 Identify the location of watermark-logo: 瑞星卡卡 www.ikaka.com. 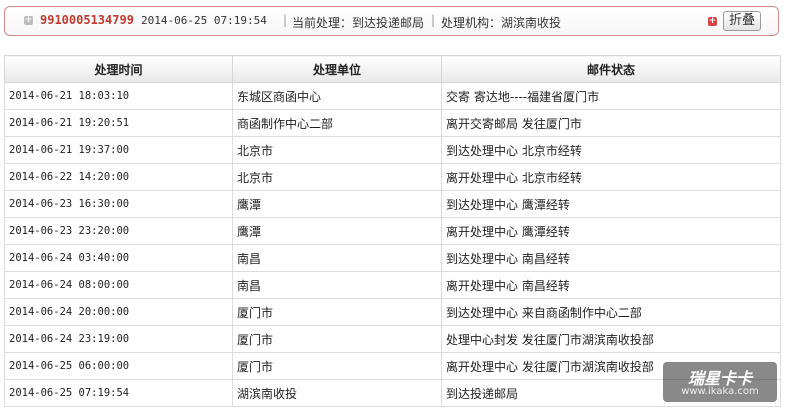
(720, 382).